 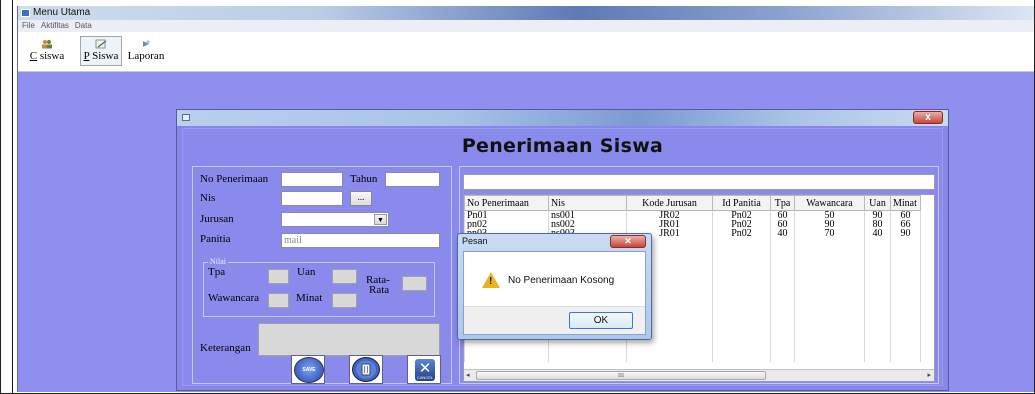 I want to click on uan-input, so click(x=344, y=276).